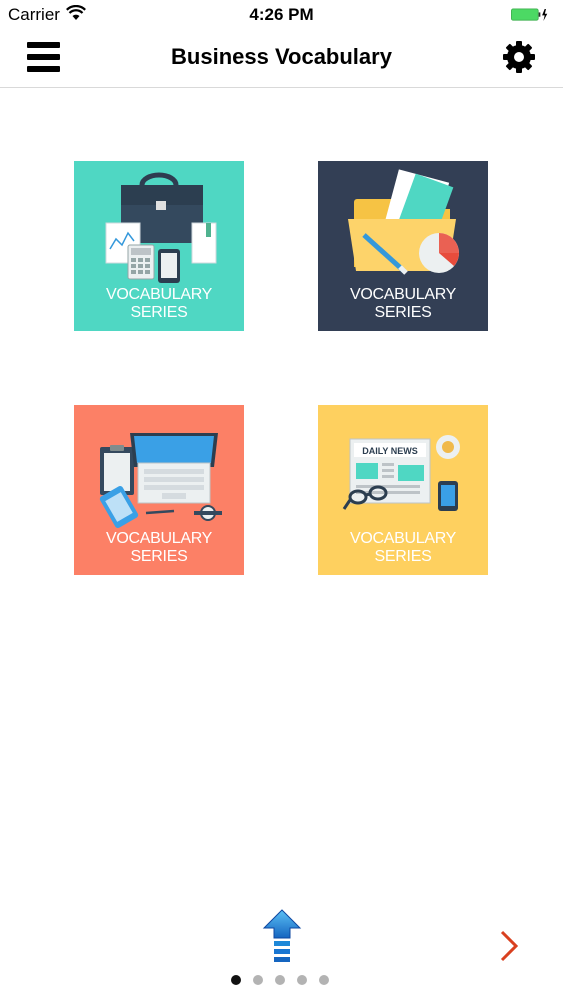  I want to click on gear-icon, so click(519, 57).